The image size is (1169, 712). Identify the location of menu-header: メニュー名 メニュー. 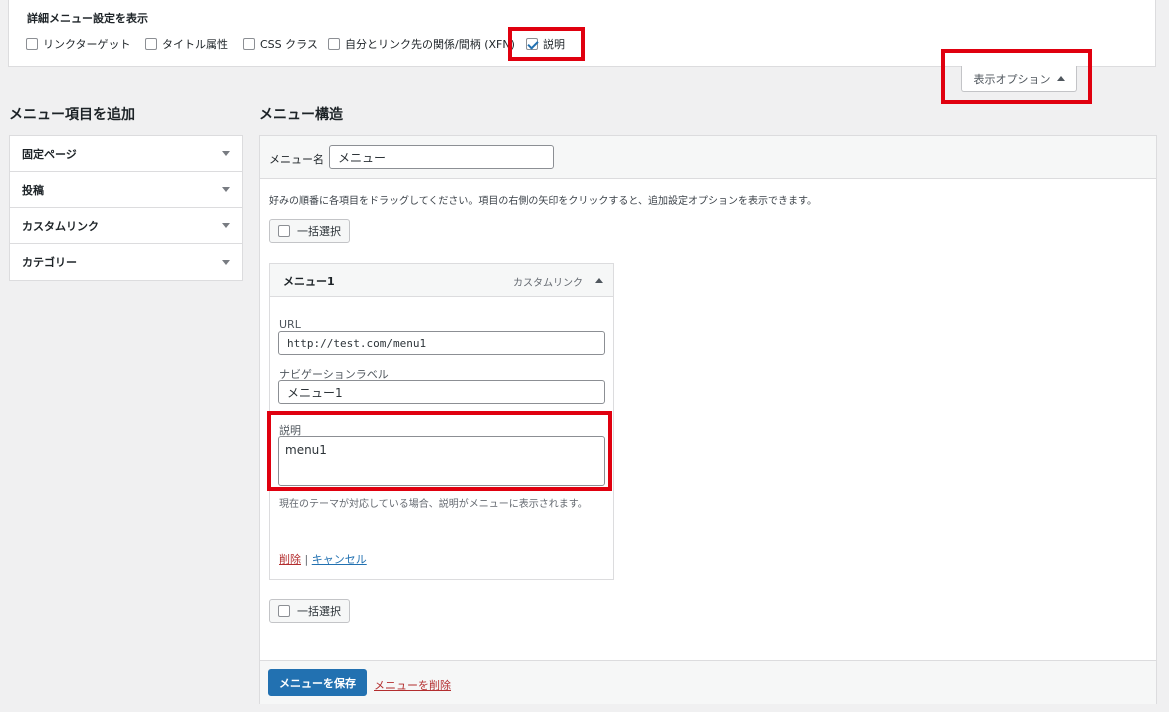
(708, 157).